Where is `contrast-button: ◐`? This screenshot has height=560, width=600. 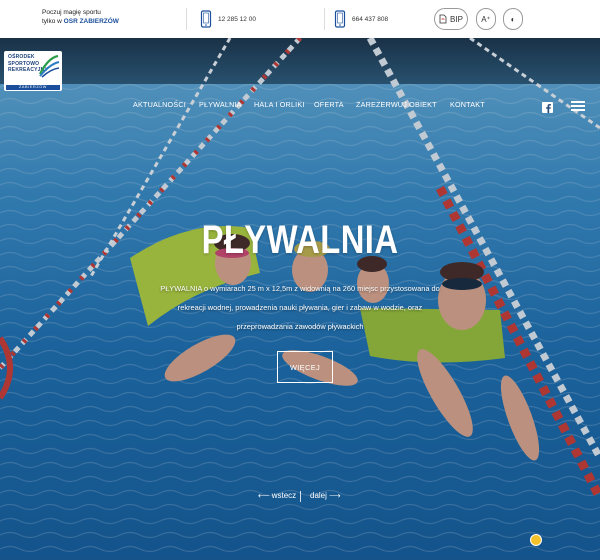 contrast-button: ◐ is located at coordinates (513, 19).